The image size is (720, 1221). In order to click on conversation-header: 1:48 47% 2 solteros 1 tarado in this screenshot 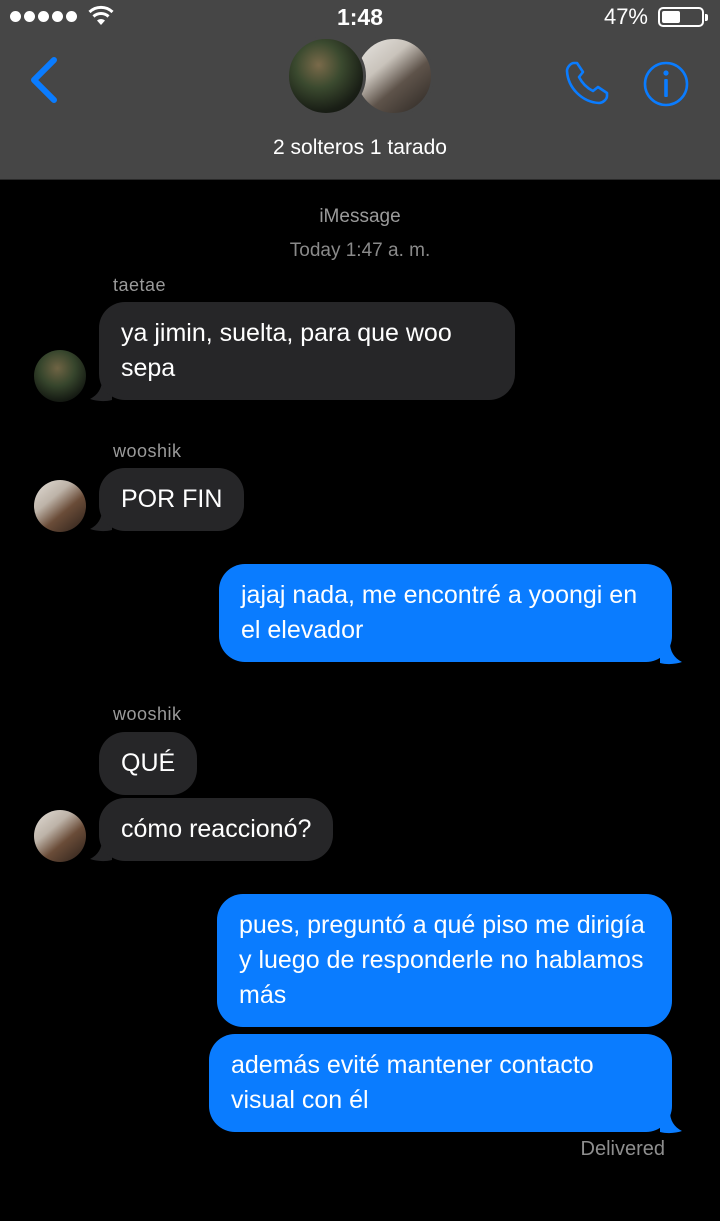, I will do `click(360, 90)`.